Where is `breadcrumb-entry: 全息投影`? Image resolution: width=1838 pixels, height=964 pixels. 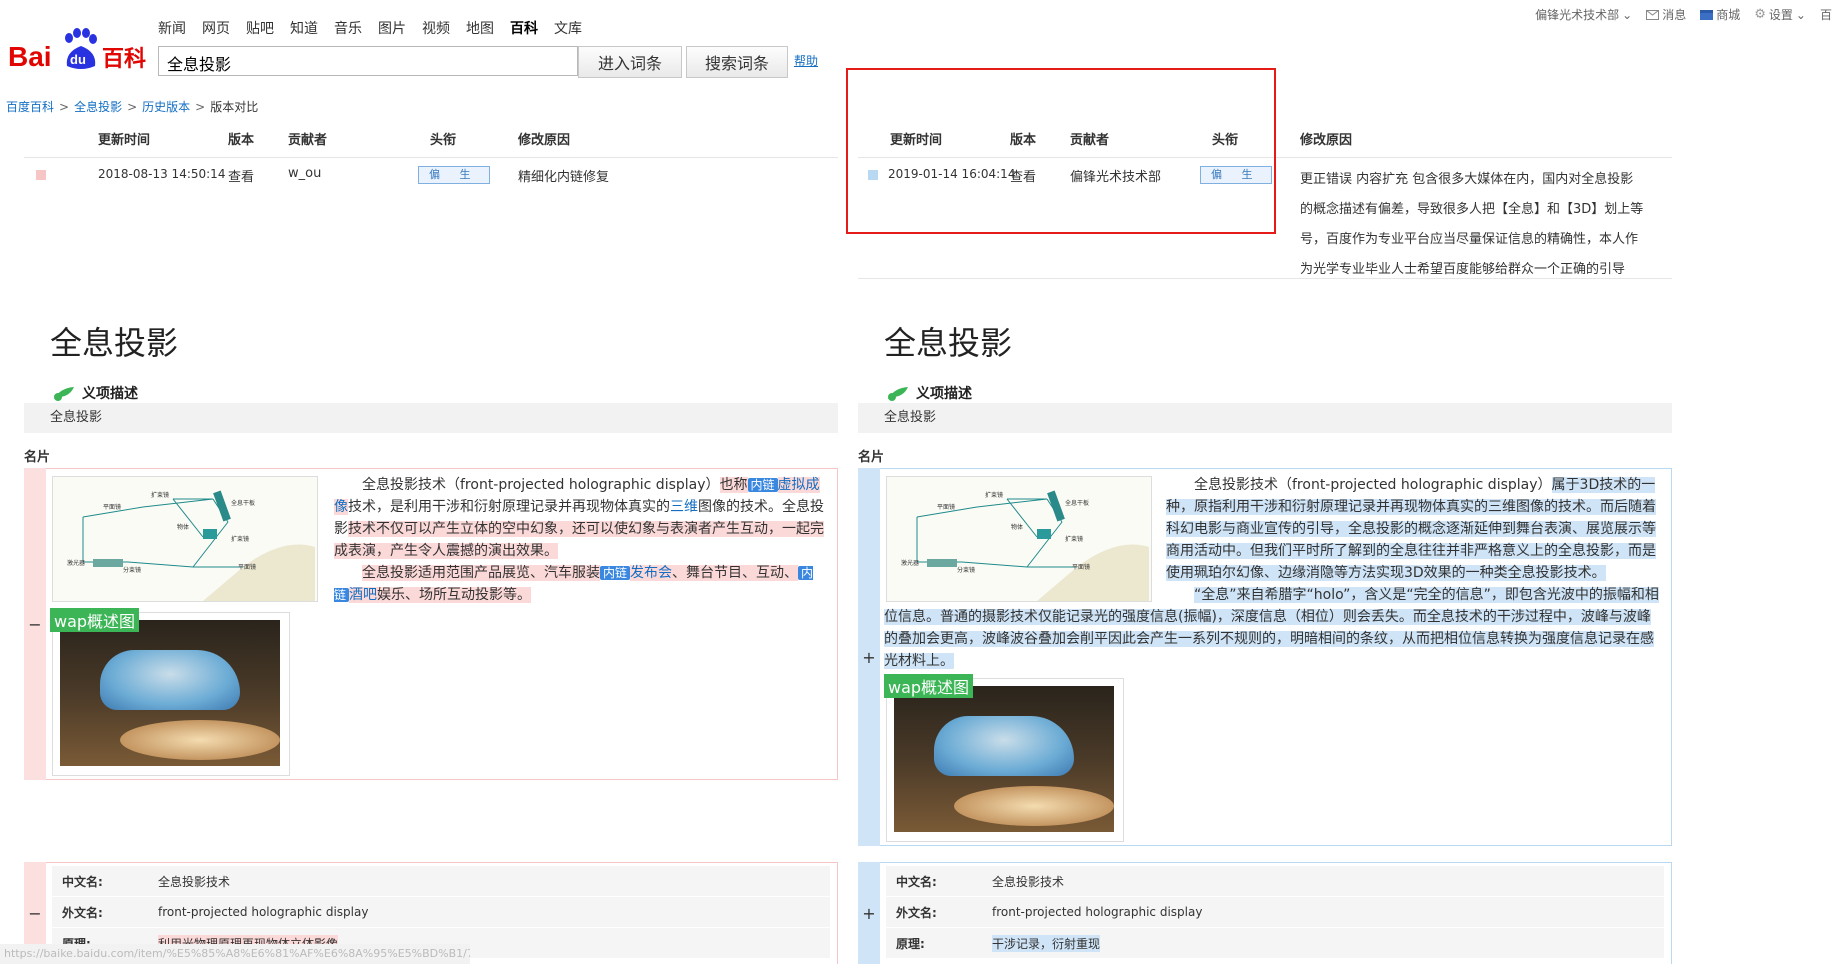 breadcrumb-entry: 全息投影 is located at coordinates (98, 107).